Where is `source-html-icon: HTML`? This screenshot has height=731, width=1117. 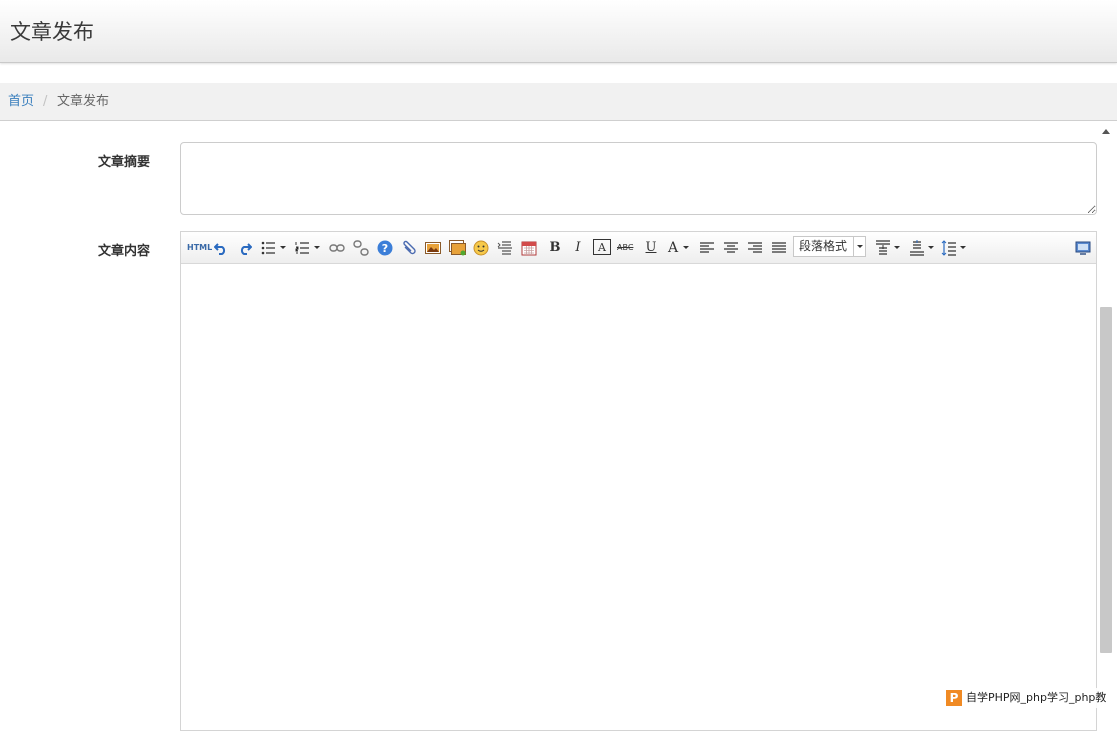 source-html-icon: HTML is located at coordinates (199, 247).